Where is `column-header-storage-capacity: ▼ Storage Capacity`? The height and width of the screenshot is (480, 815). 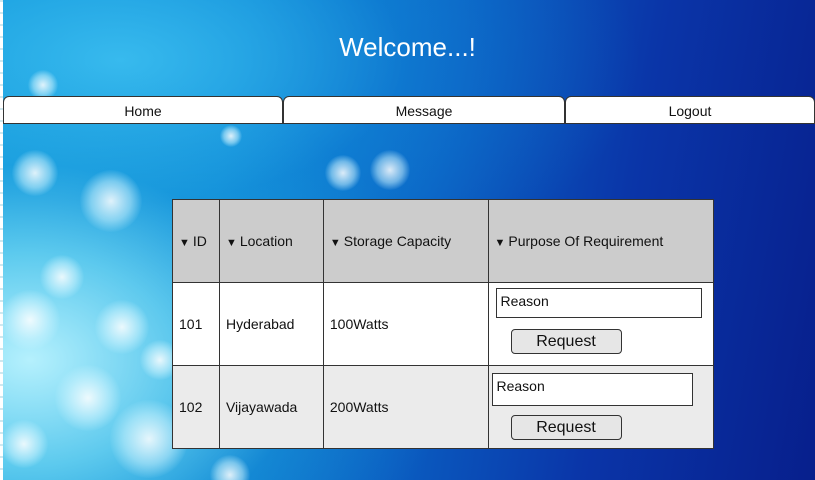
column-header-storage-capacity: ▼ Storage Capacity is located at coordinates (405, 241).